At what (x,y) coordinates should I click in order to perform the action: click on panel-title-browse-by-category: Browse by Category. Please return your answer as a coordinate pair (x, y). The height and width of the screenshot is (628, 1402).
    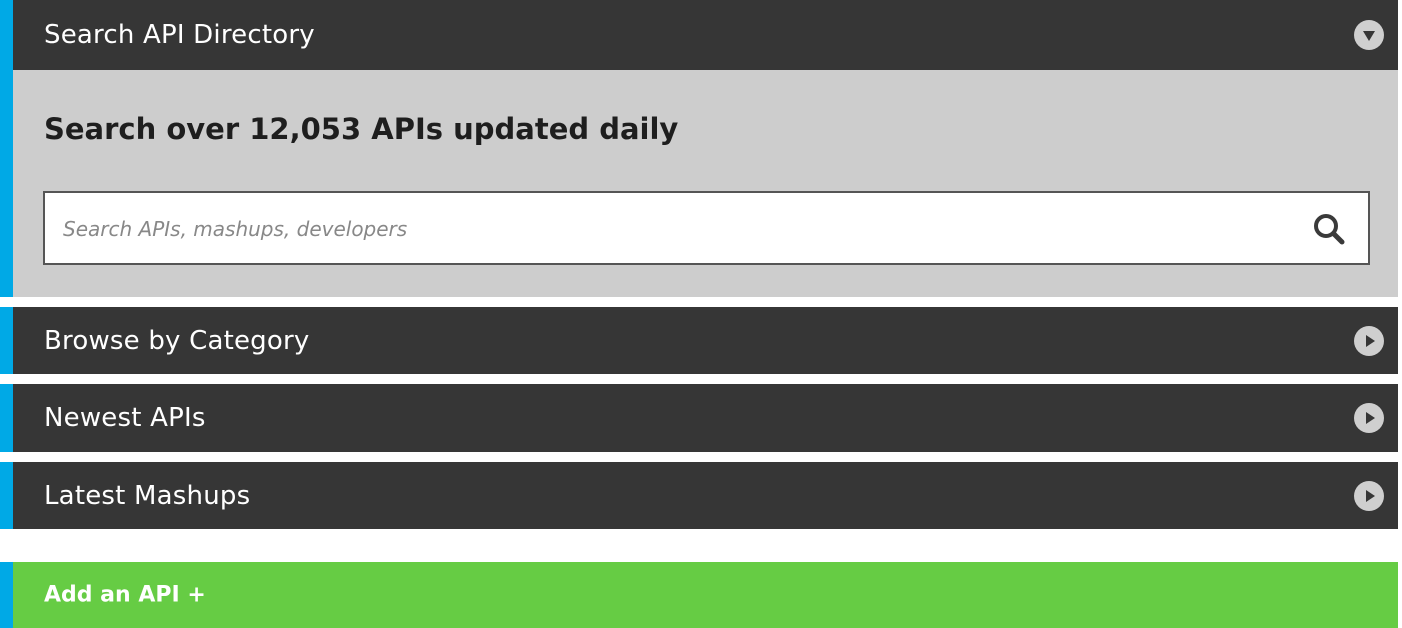
    Looking at the image, I should click on (177, 340).